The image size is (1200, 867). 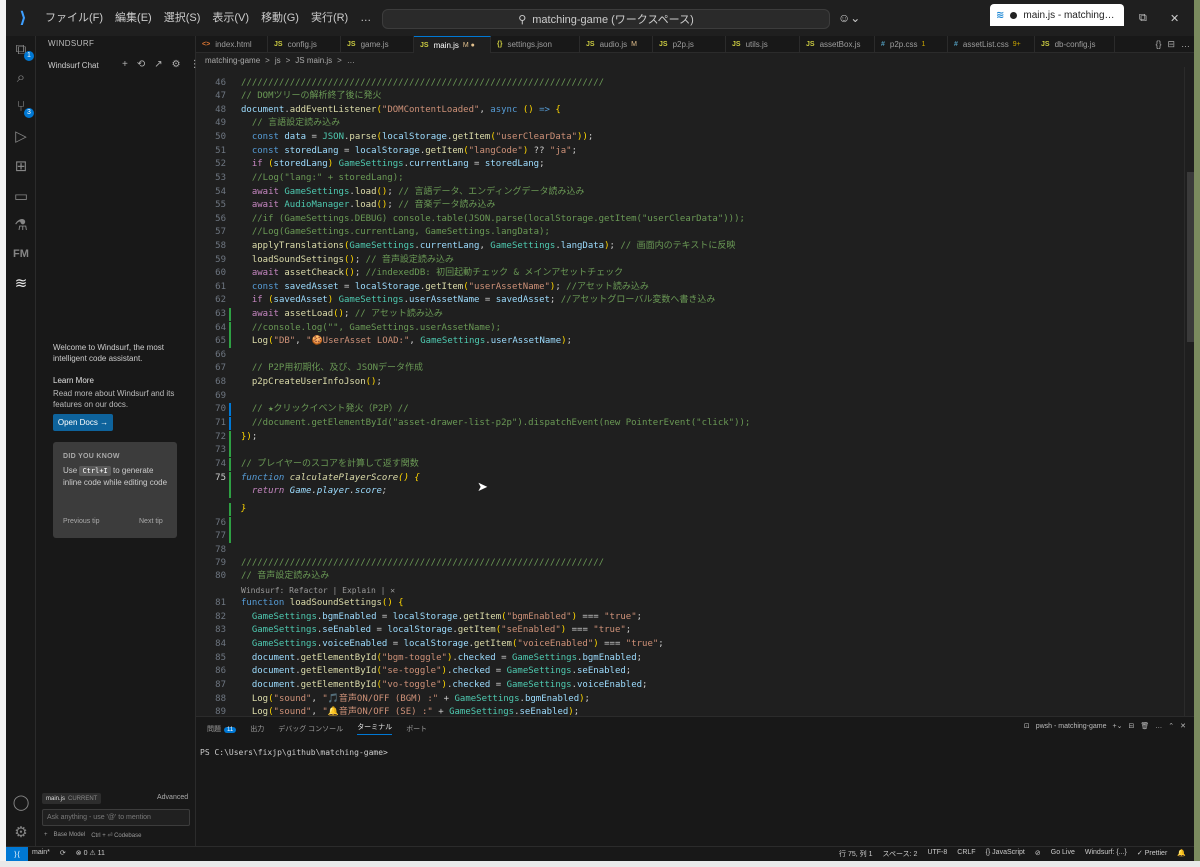 I want to click on history-icon: ⟲, so click(x=141, y=64).